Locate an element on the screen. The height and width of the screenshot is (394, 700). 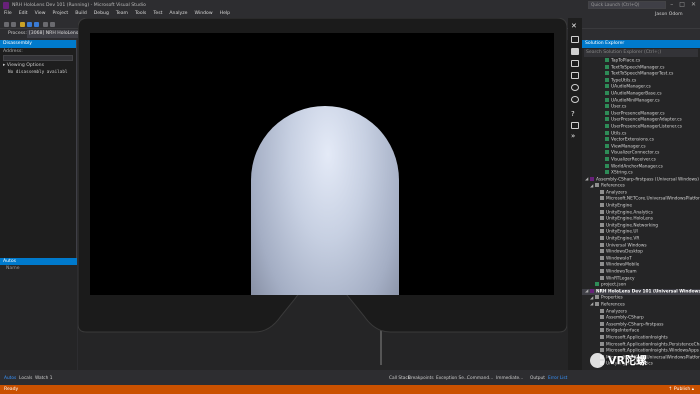
emulator-toolbar: ✕ ? » is located at coordinates (575, 194).